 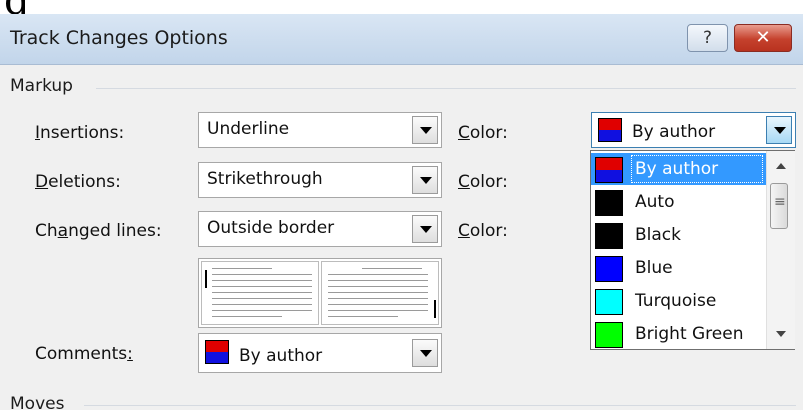 What do you see at coordinates (84, 354) in the screenshot?
I see `comments-label: Comments:` at bounding box center [84, 354].